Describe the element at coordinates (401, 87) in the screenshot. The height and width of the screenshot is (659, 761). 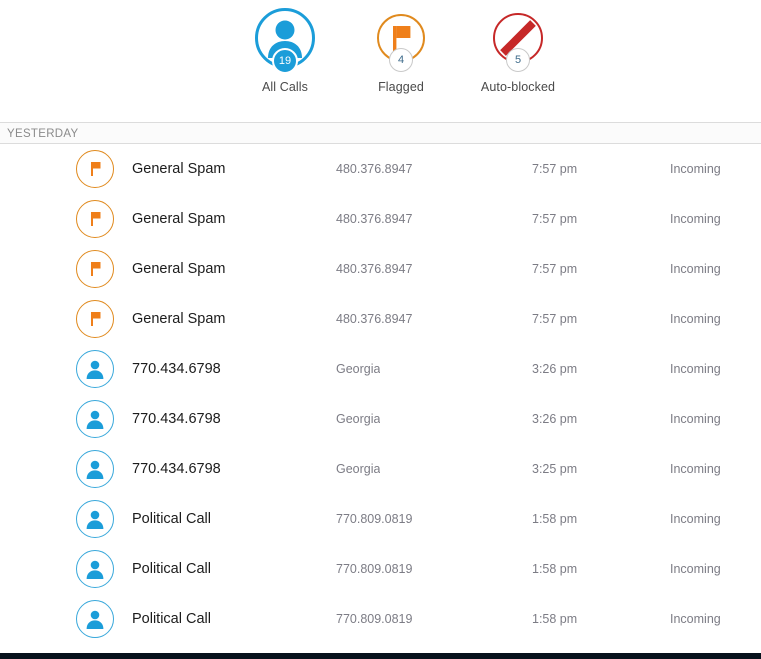
I see `flagged-label: Flagged` at that location.